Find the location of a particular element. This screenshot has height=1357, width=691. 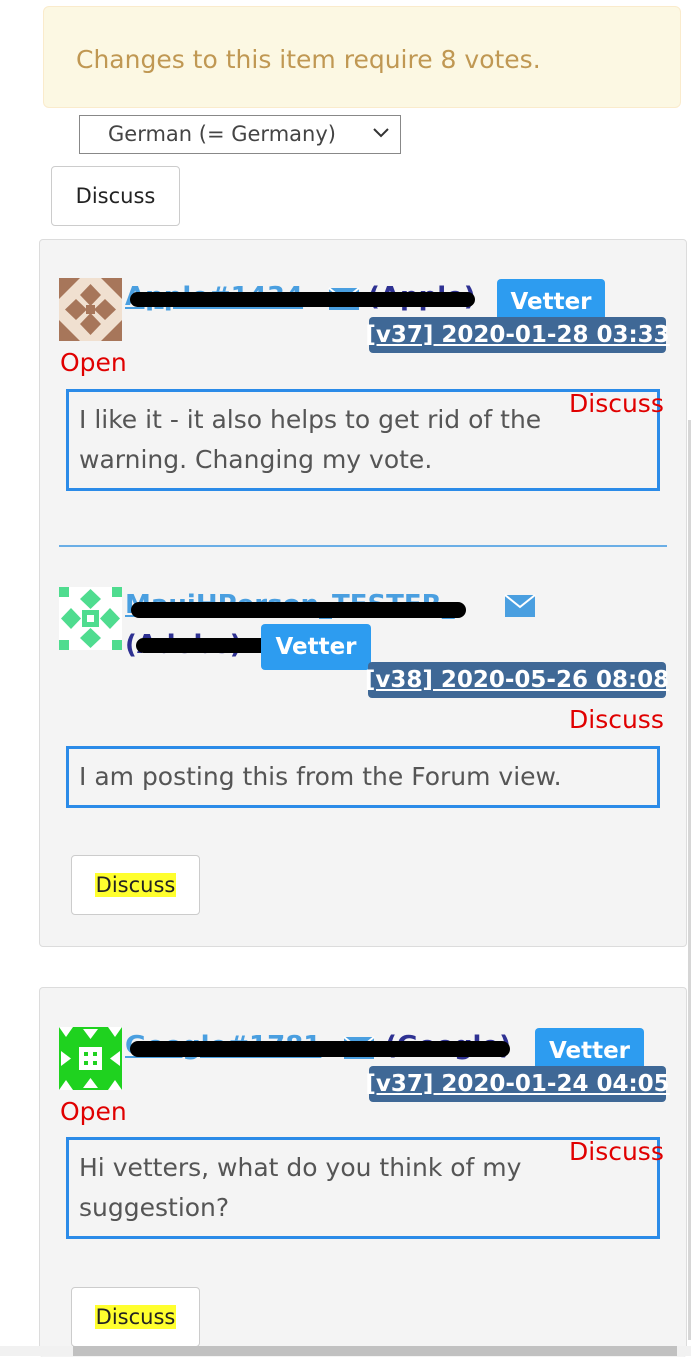

version-timestamp-link: [v37] 2020-01-28 03:33 is located at coordinates (517, 335).